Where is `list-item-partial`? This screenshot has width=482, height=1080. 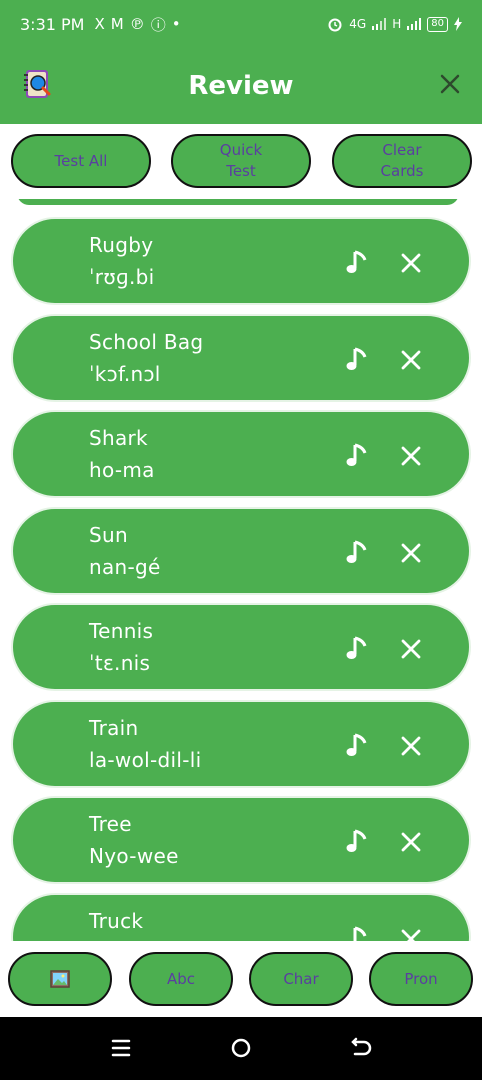 list-item-partial is located at coordinates (238, 202).